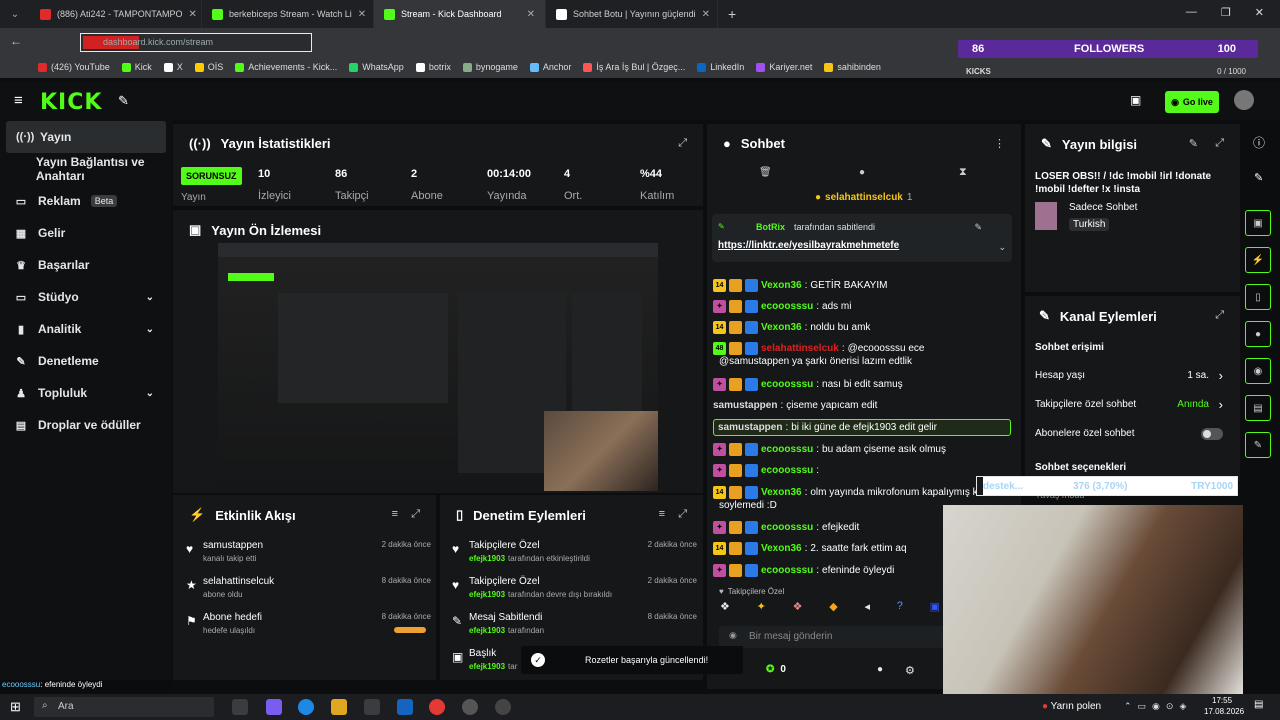 This screenshot has width=1280, height=720. Describe the element at coordinates (433, 67) in the screenshot. I see `bookmark-item: botrix` at that location.